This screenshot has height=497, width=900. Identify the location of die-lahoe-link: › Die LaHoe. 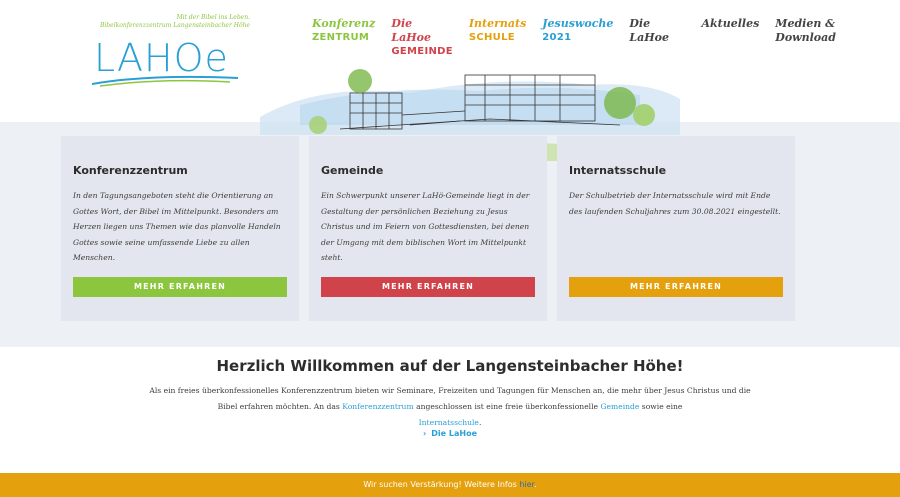
(450, 433).